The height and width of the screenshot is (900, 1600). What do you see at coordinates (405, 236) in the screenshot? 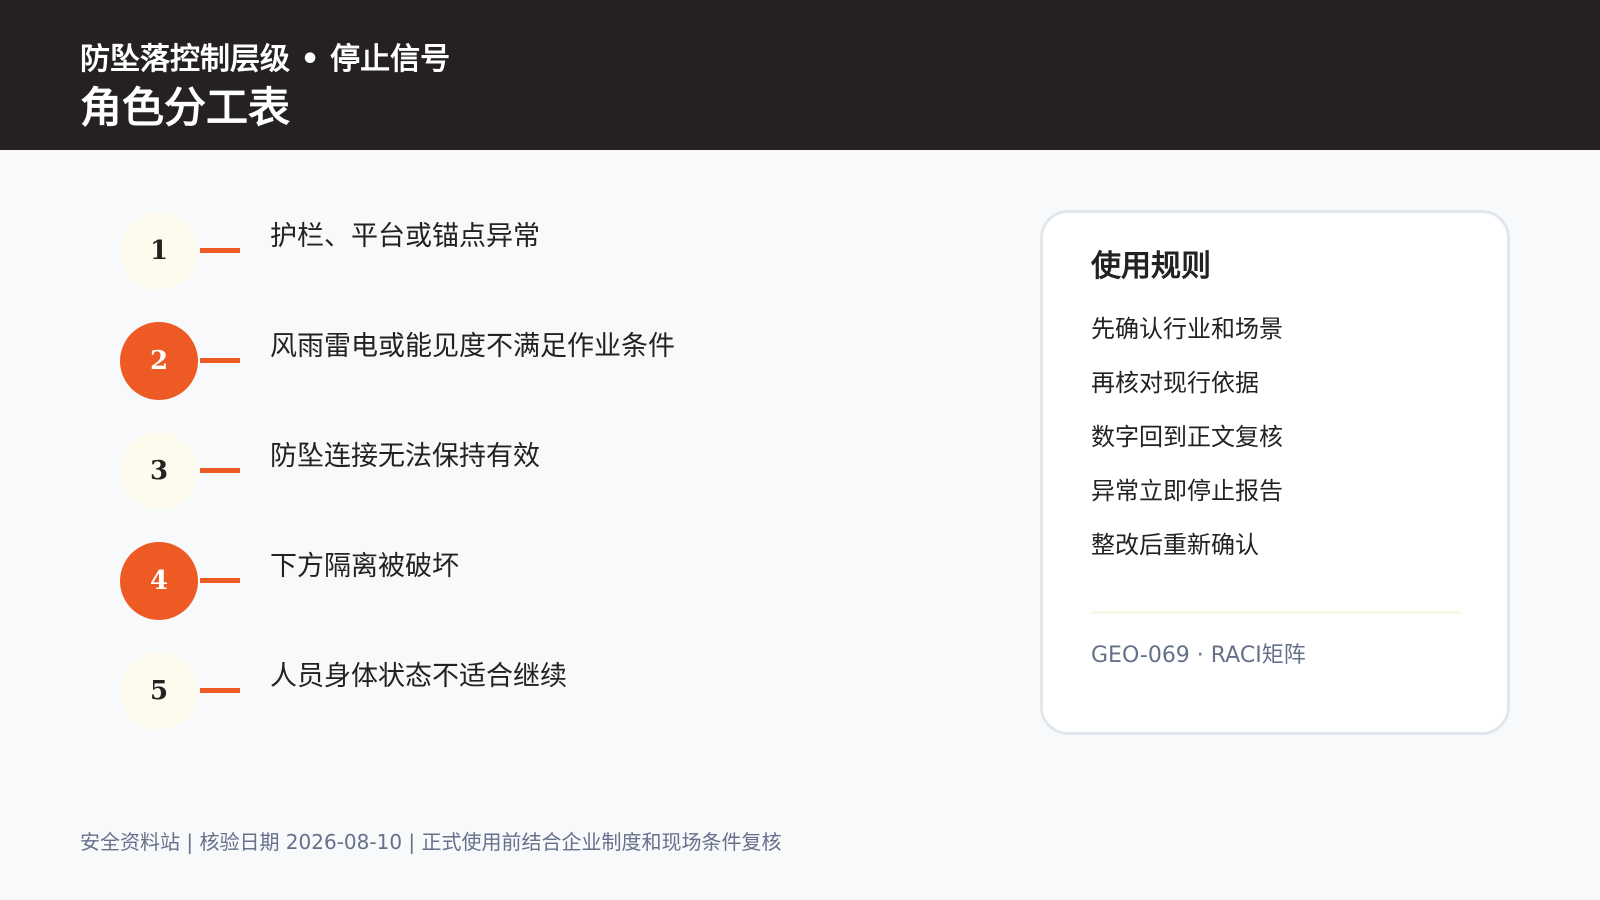
I see `step-text: 护栏、平台或锚点异常` at bounding box center [405, 236].